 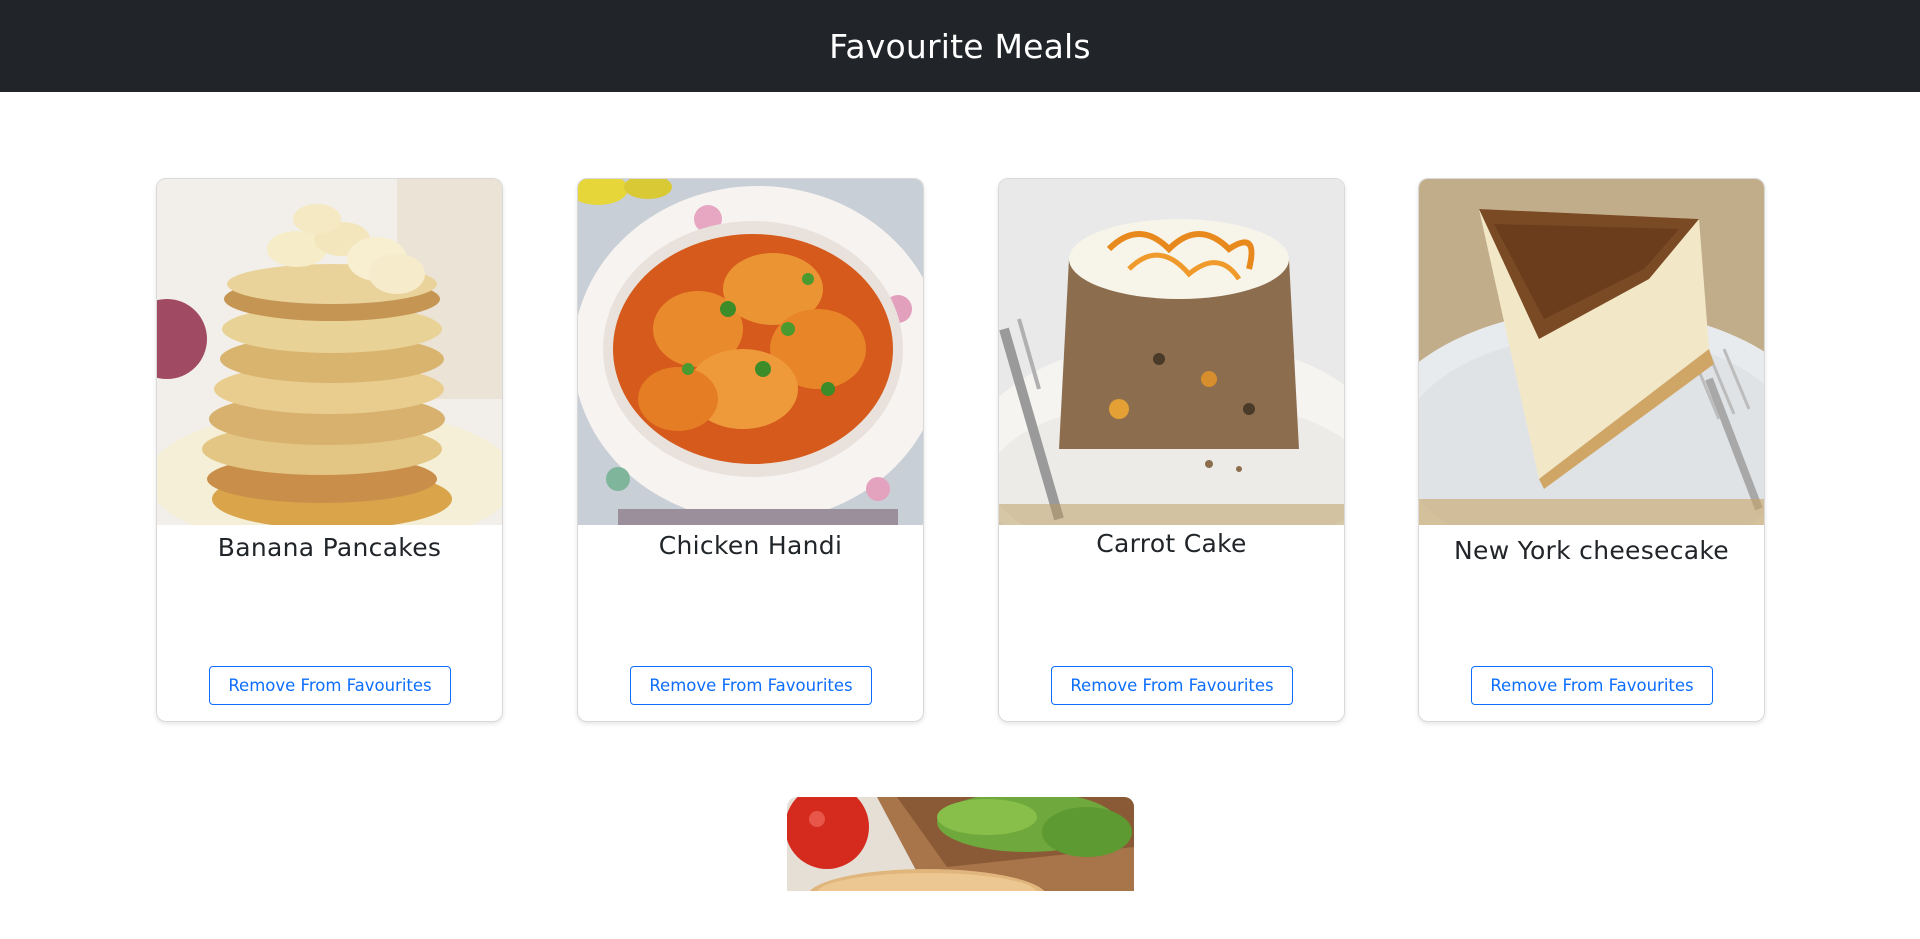 I want to click on meal-card: Chicken Handi Remove From Favourites, so click(x=750, y=450).